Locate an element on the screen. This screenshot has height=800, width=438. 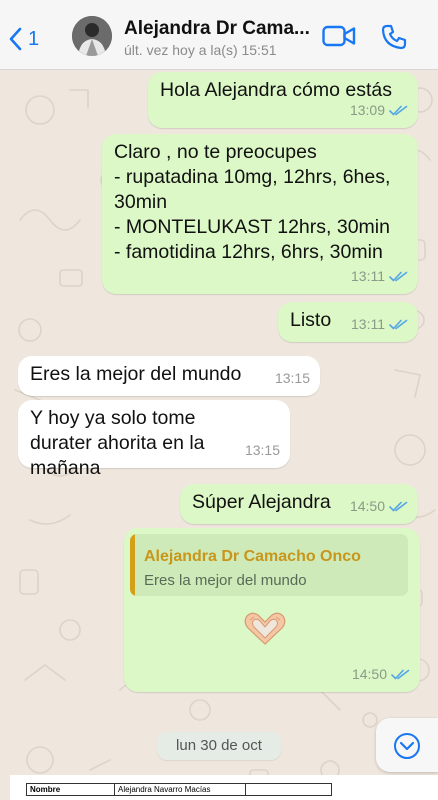
avatar is located at coordinates (92, 36).